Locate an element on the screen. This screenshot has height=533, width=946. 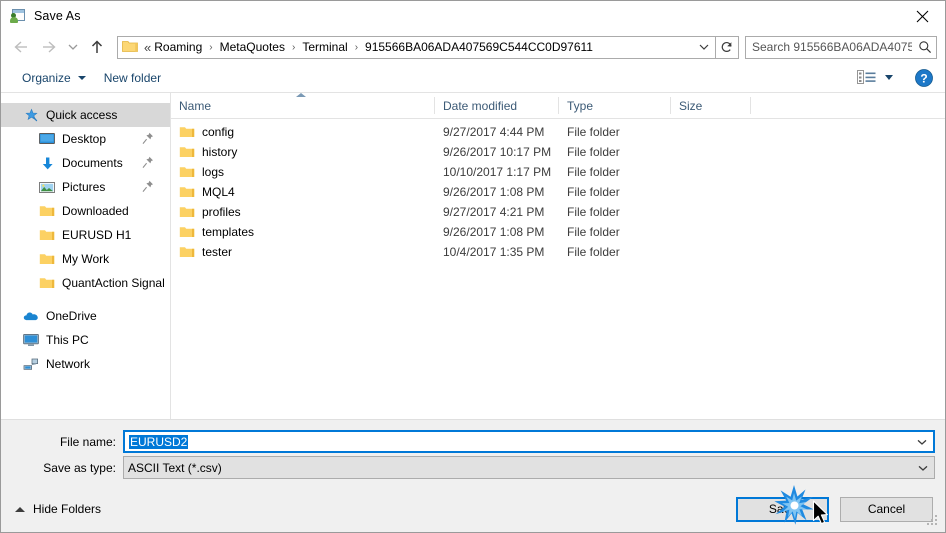
breadcrumb-item-terminal-id: 915566BA06ADA407569C544CC0D97611 is located at coordinates (479, 47).